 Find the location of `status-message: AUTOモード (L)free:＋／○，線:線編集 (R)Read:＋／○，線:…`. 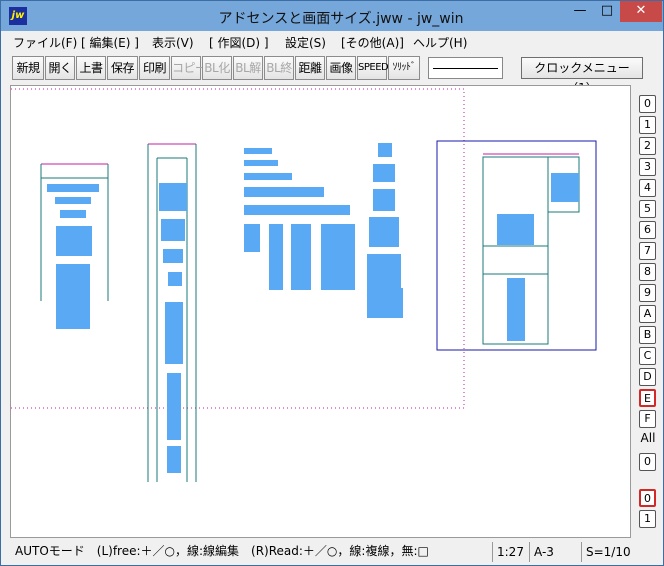

status-message: AUTOモード (L)free:＋／○，線:線編集 (R)Read:＋／○，線:… is located at coordinates (222, 551).